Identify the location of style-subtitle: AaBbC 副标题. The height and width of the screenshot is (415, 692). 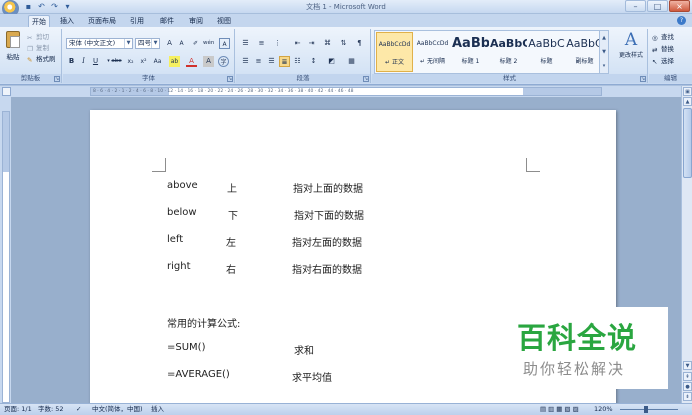
(584, 52).